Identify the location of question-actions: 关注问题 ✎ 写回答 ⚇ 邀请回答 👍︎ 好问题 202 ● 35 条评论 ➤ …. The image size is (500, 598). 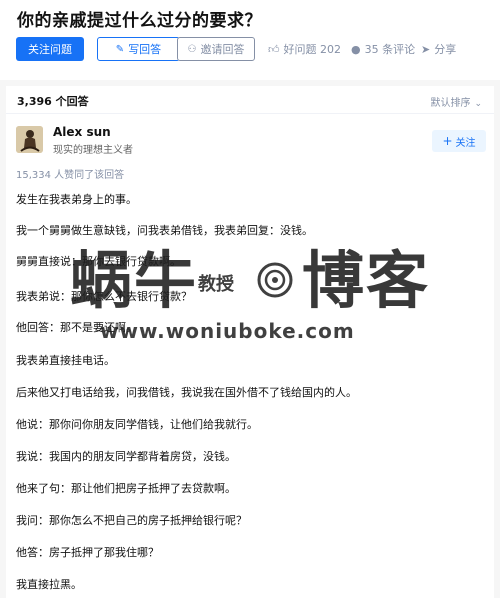
(256, 49).